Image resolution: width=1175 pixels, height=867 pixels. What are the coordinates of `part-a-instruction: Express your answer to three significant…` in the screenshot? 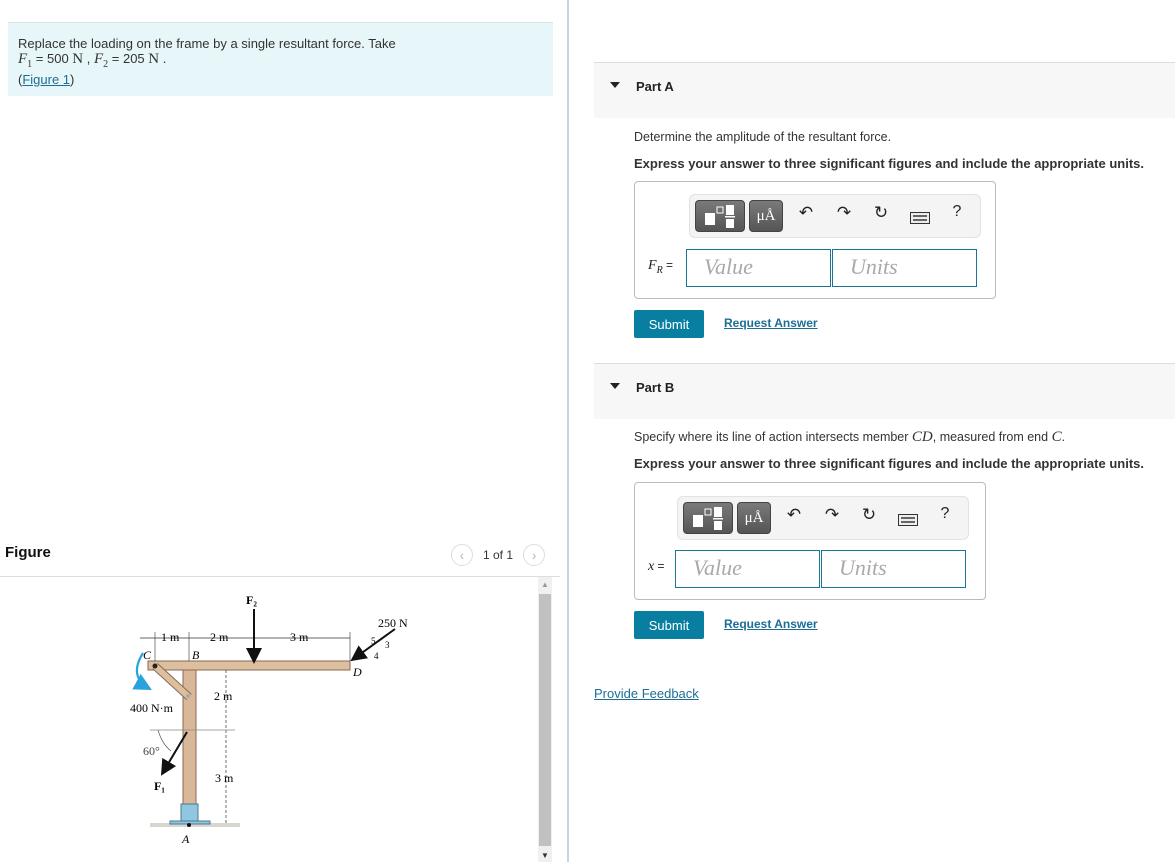 It's located at (889, 163).